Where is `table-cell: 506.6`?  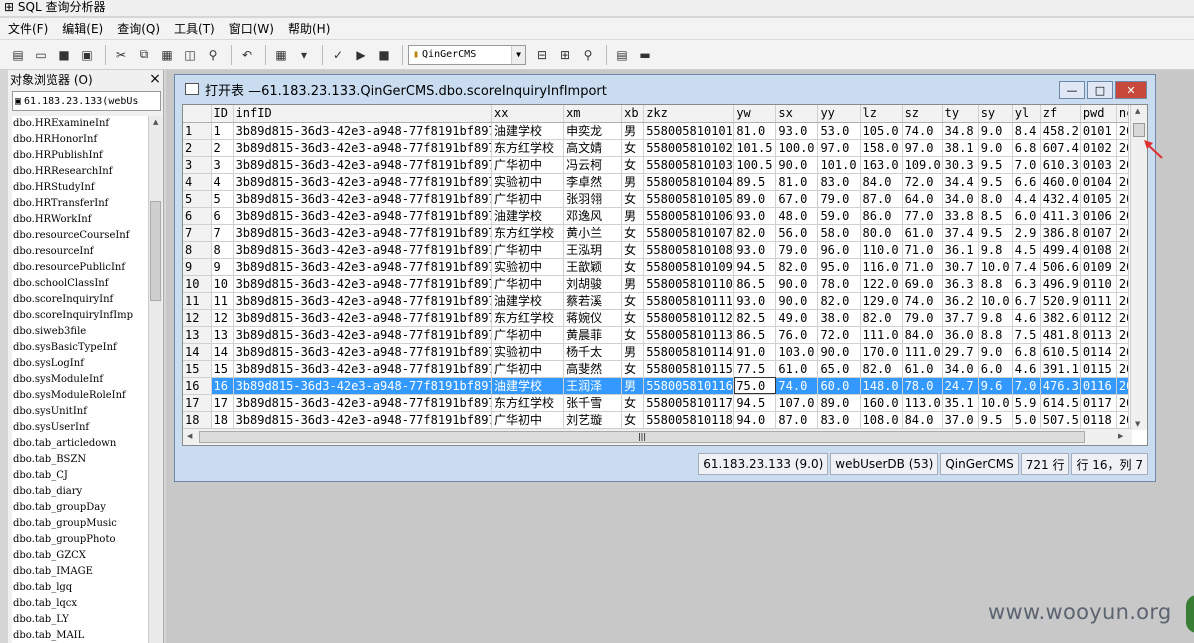
table-cell: 506.6 is located at coordinates (1060, 267).